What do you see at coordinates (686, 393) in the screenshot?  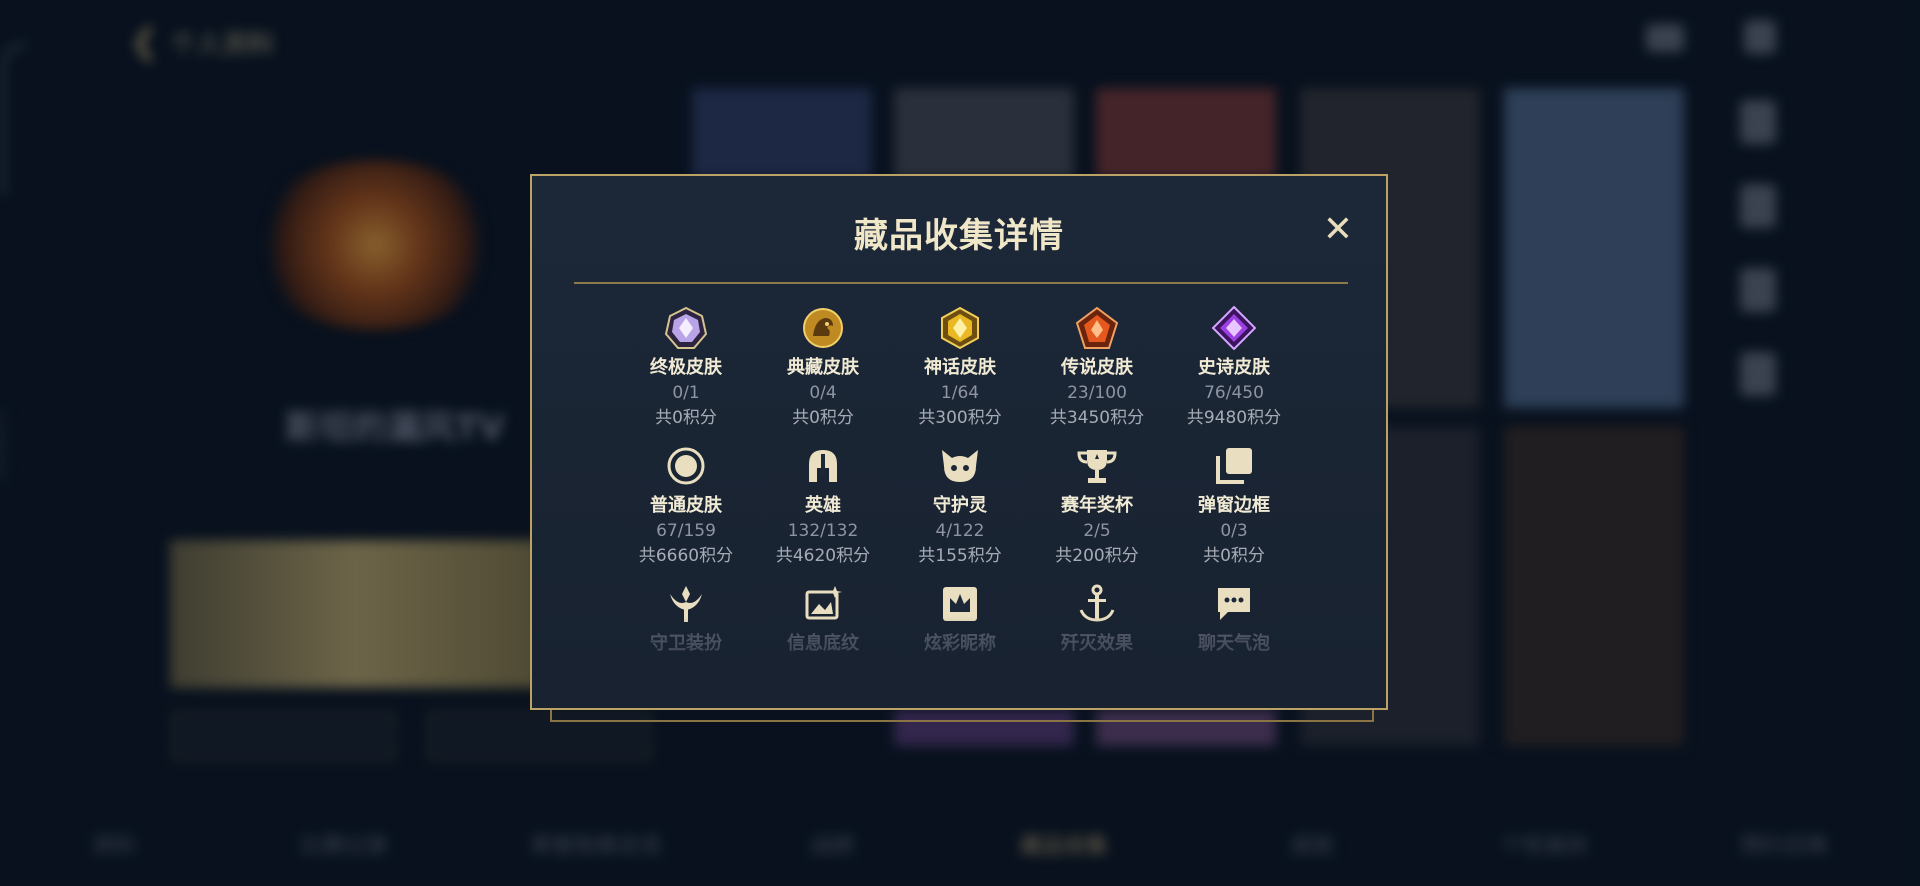 I see `item-count: 0/1` at bounding box center [686, 393].